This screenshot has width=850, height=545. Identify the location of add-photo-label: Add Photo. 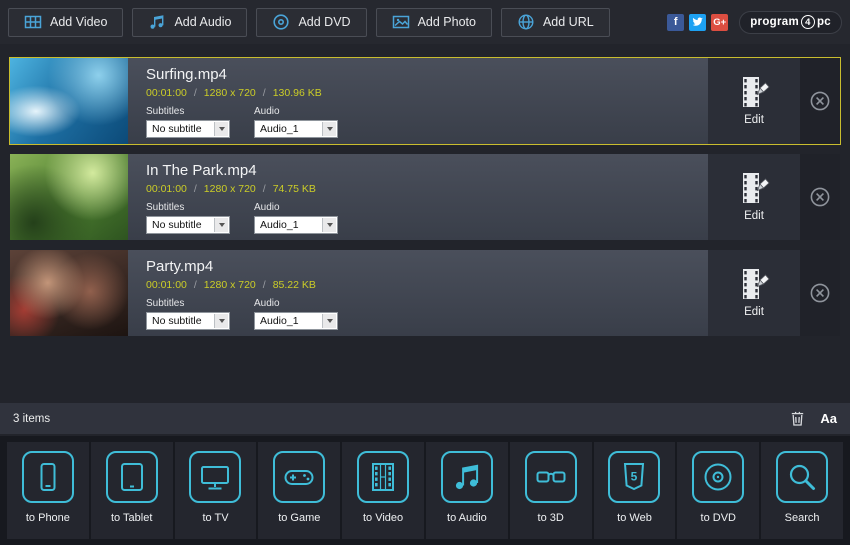
(446, 22).